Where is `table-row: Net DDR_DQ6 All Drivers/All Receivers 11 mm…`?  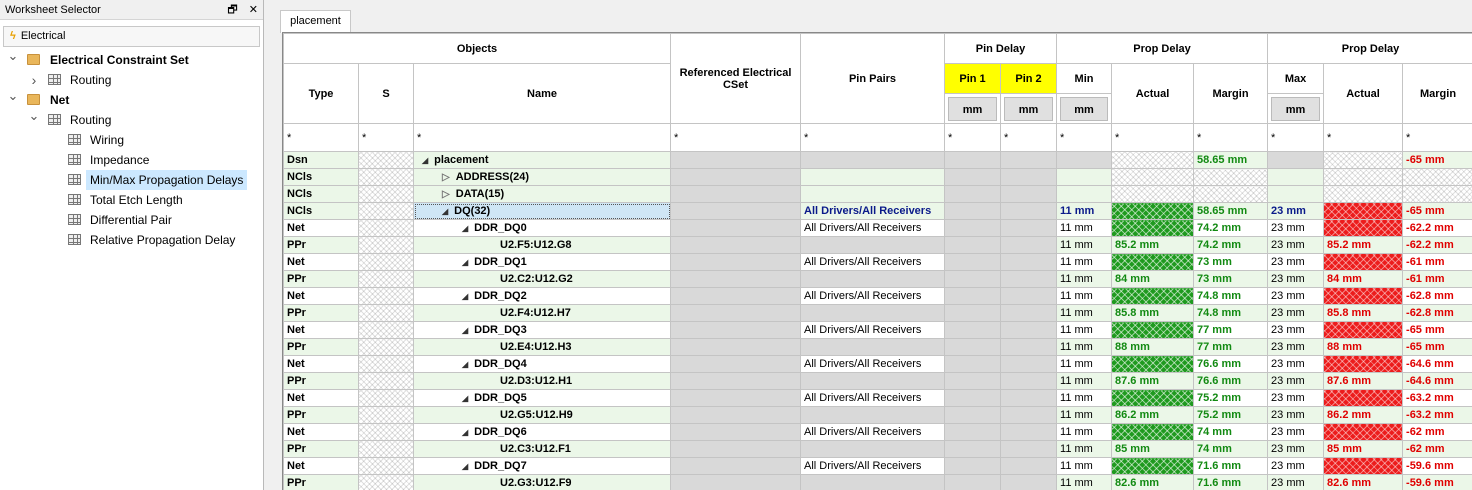
table-row: Net DDR_DQ6 All Drivers/All Receivers 11 mm… is located at coordinates (877, 432).